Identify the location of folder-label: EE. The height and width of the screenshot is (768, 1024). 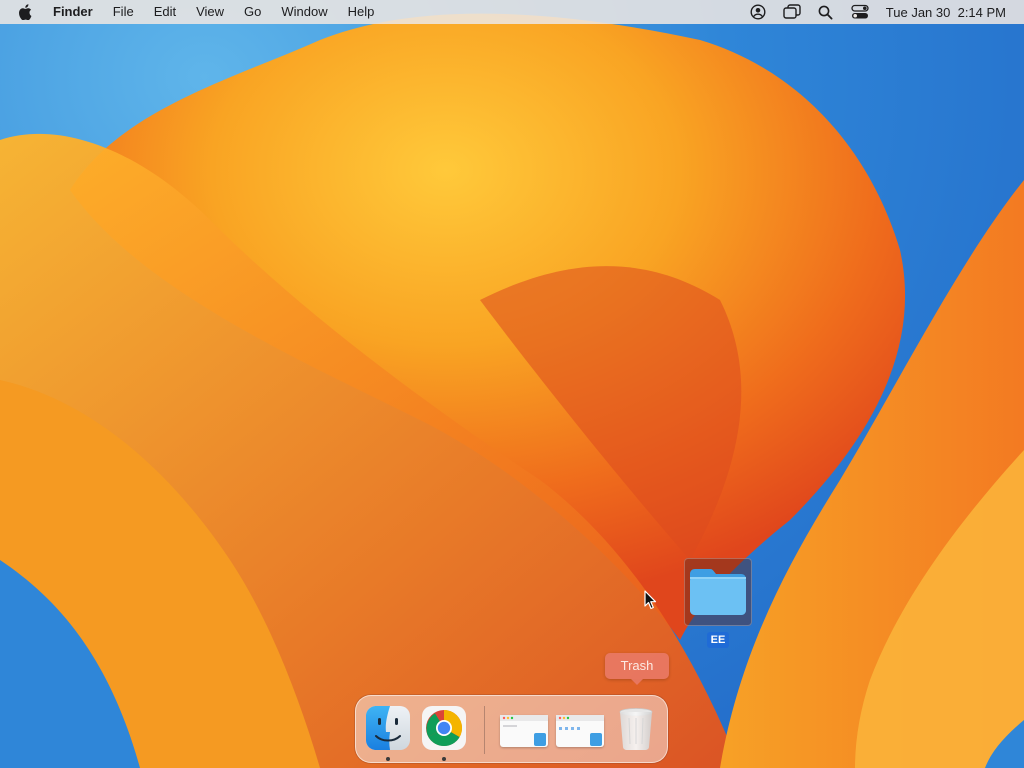
(718, 640).